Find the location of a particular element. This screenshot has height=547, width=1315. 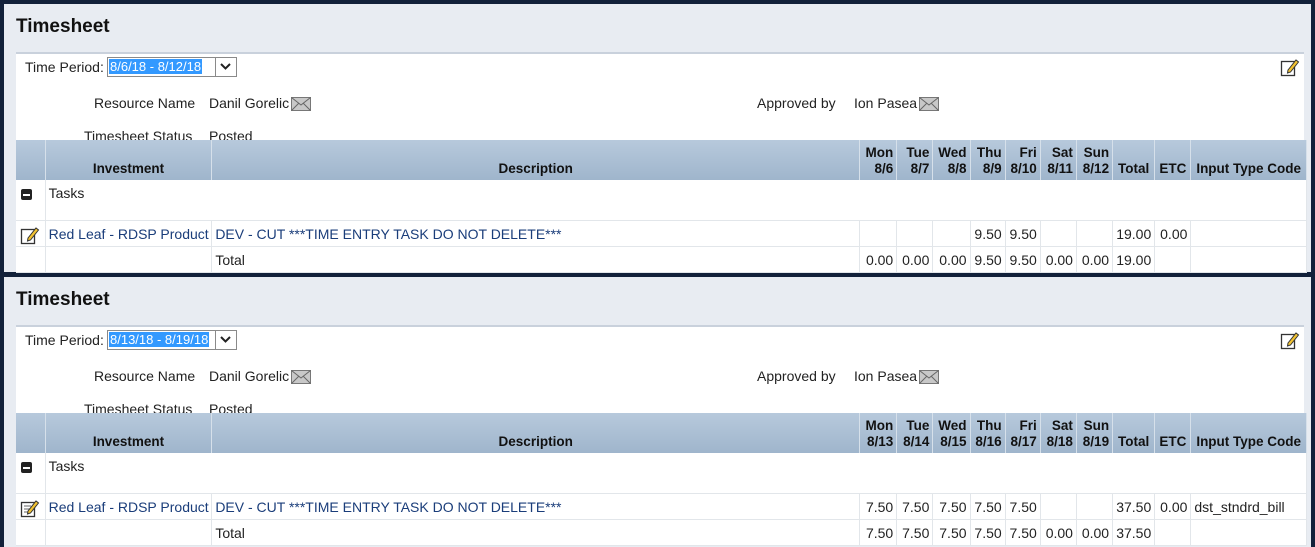

col-day: Sun 8/19 is located at coordinates (1095, 433).